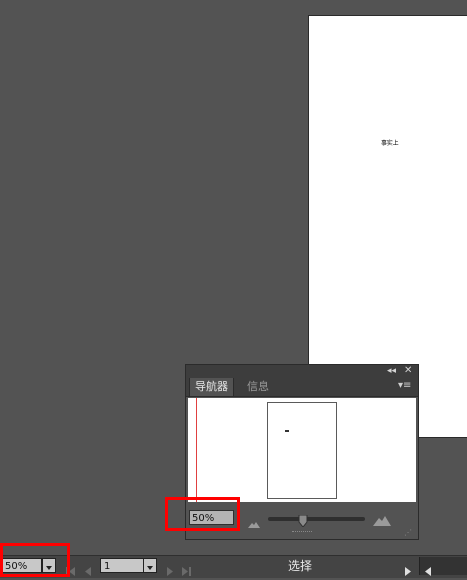 The height and width of the screenshot is (580, 467). Describe the element at coordinates (302, 387) in the screenshot. I see `panel-tab-row: 导航器 信息 ▾≡` at that location.